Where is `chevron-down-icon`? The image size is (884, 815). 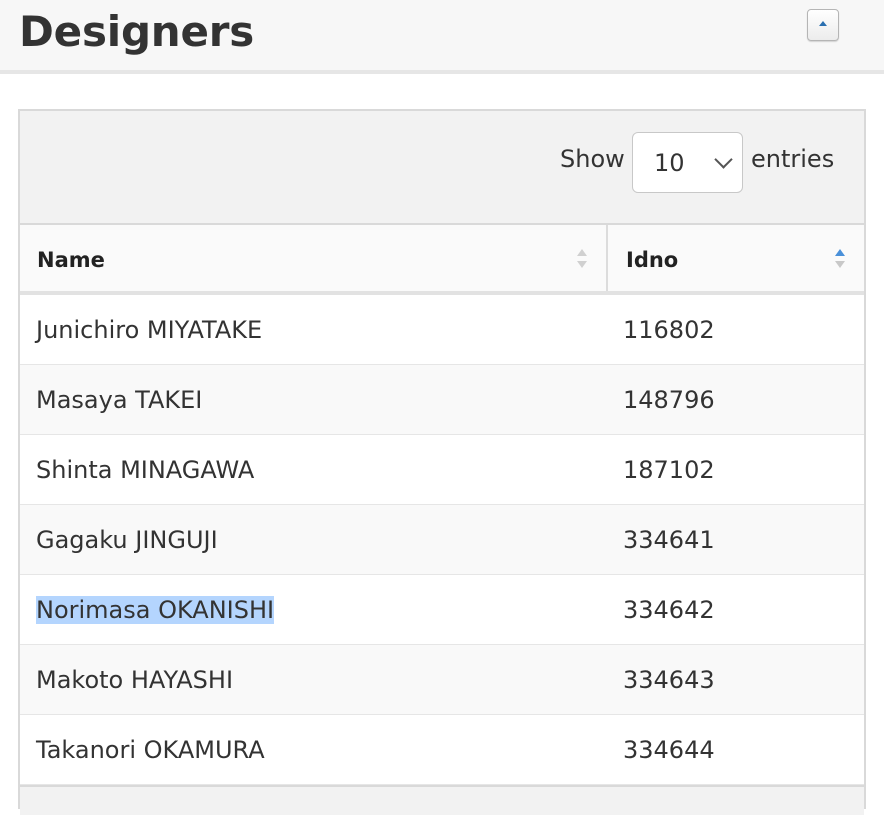
chevron-down-icon is located at coordinates (723, 159).